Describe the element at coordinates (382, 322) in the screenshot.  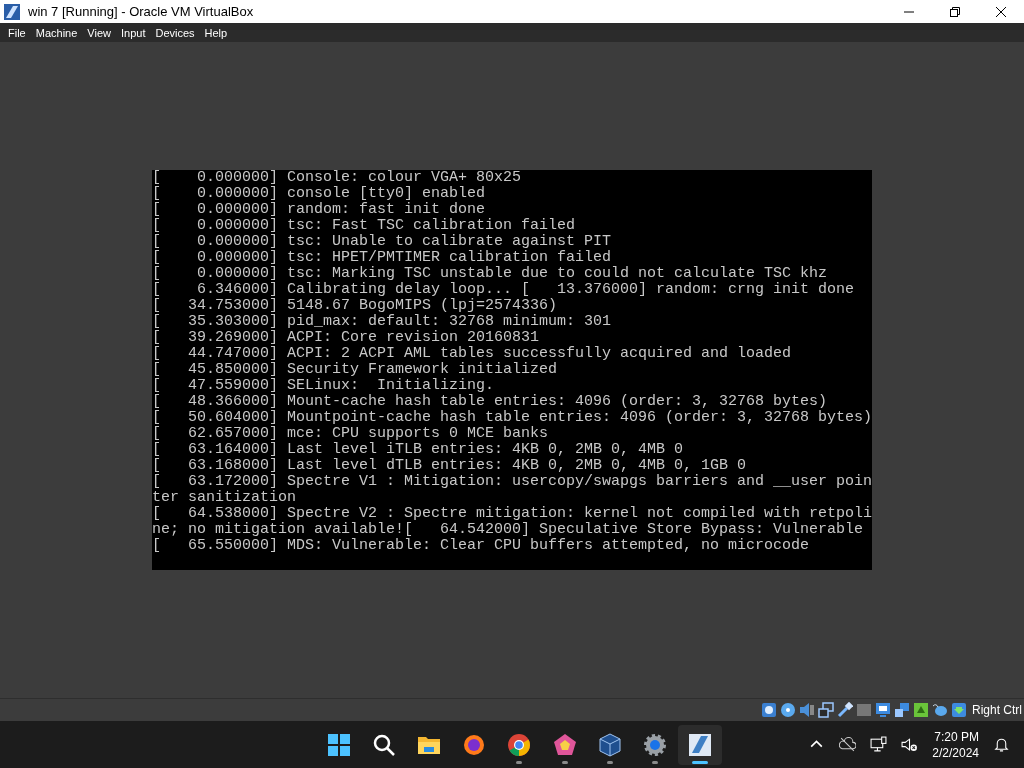
I see `console-line: [ 35.303000] pid_max: default: 32768 minimum: 301` at that location.